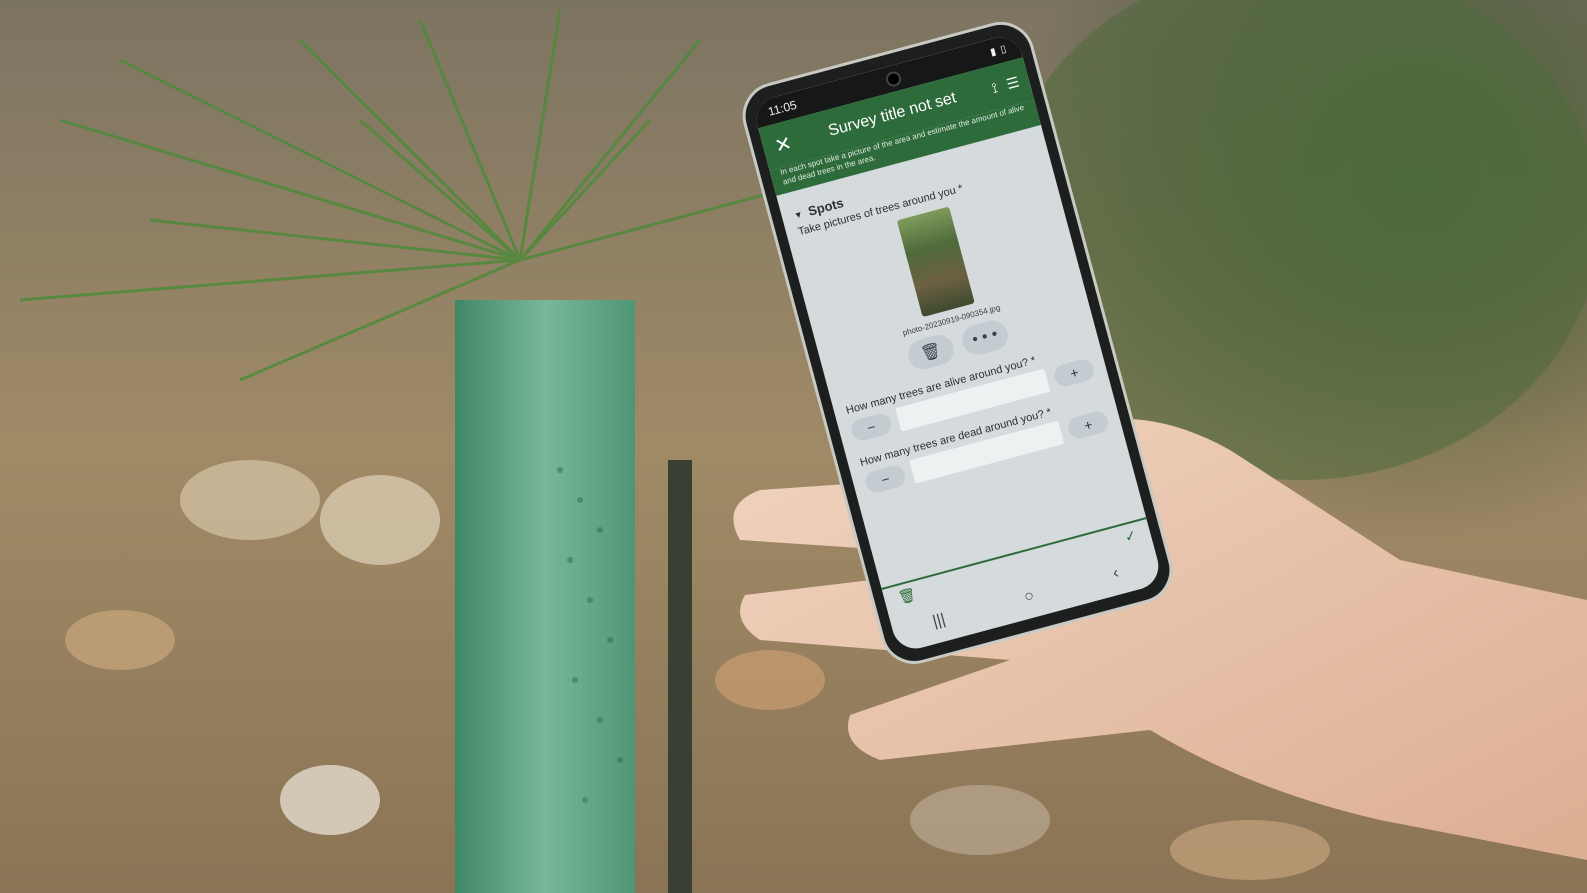 The height and width of the screenshot is (893, 1587). I want to click on photo-thumbnail, so click(935, 262).